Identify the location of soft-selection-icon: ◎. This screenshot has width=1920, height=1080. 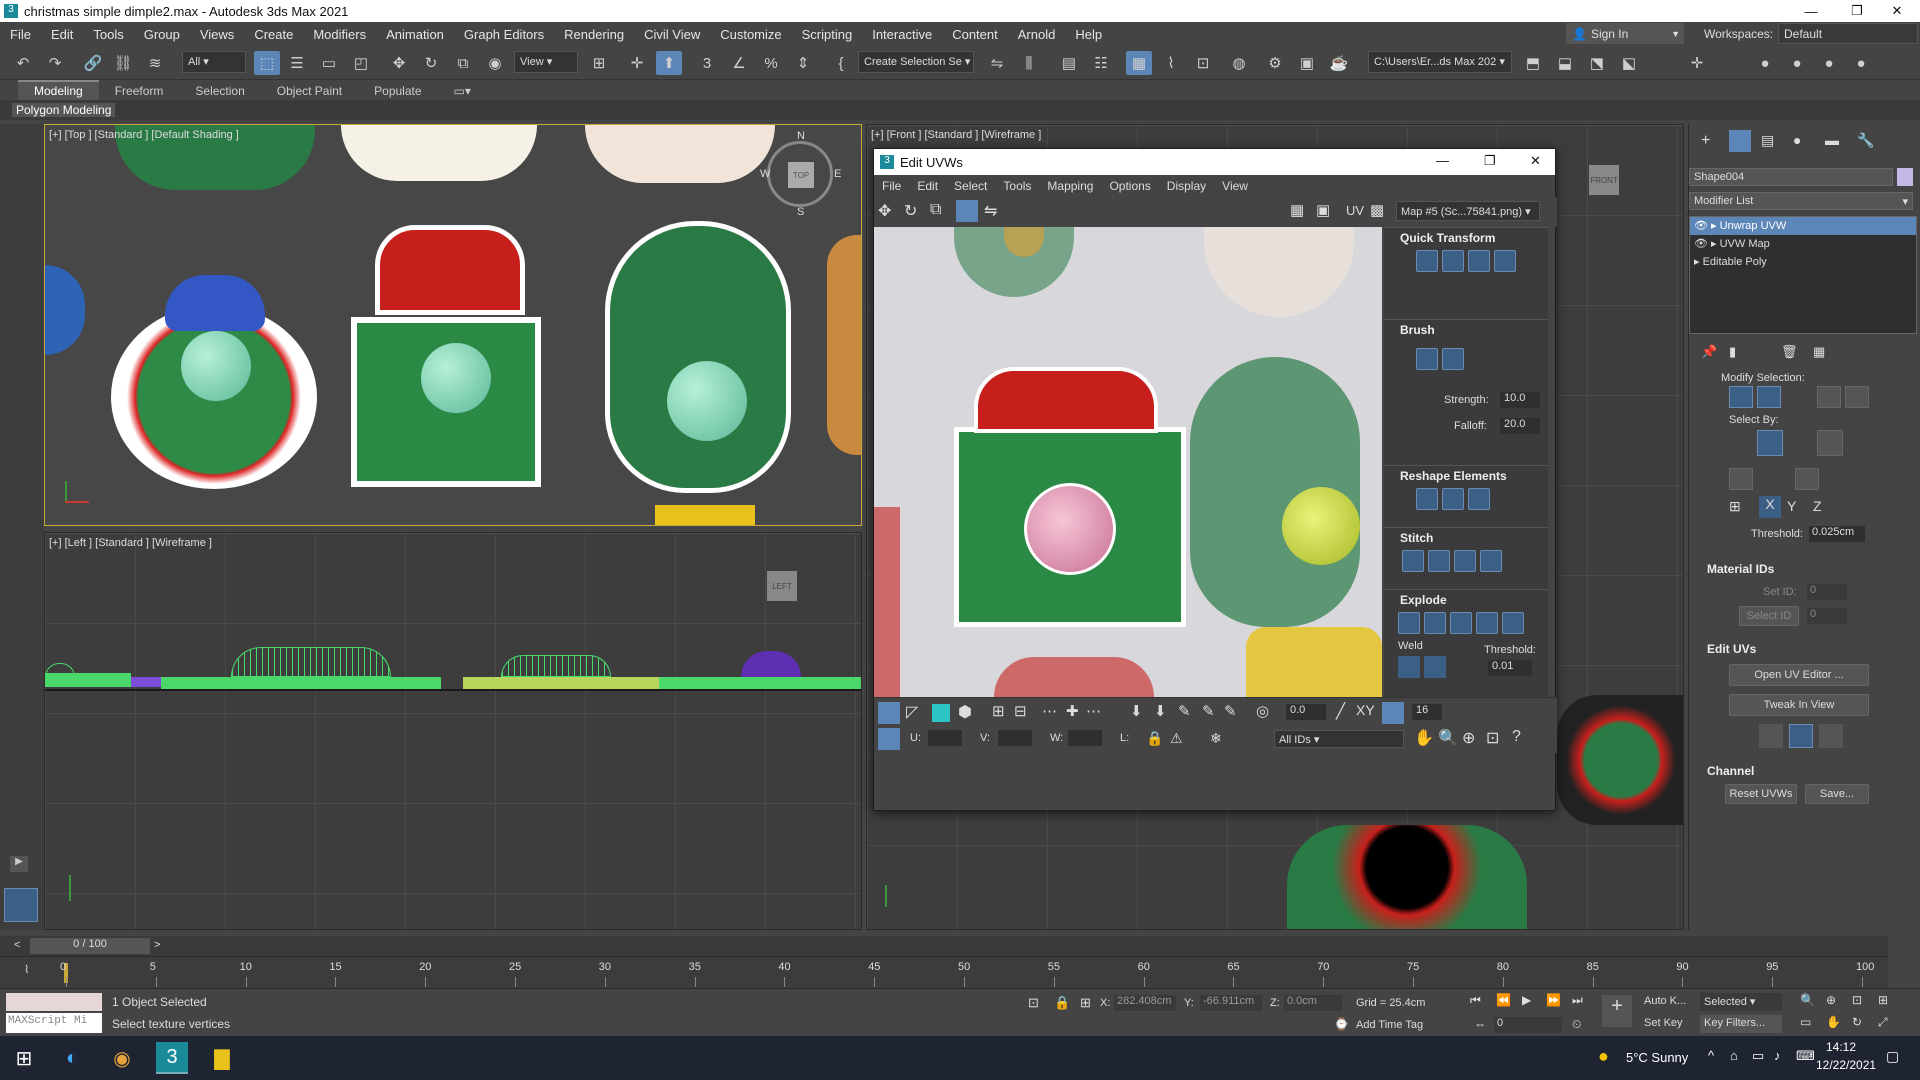
(1262, 711).